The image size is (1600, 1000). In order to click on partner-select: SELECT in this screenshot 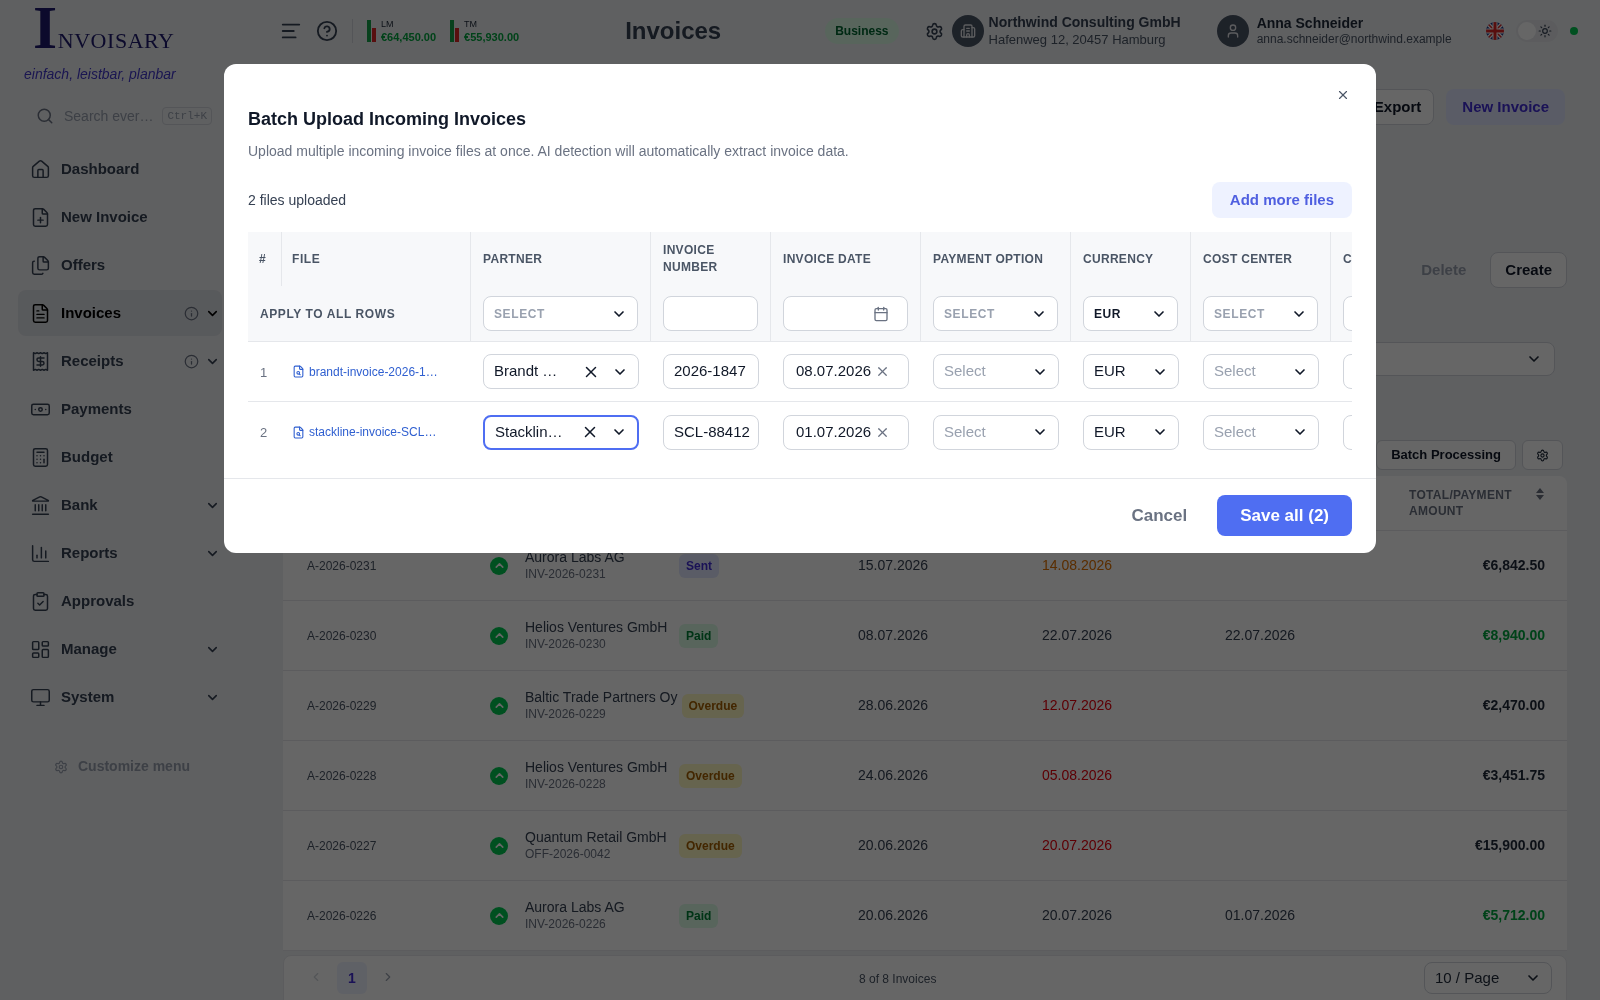, I will do `click(560, 313)`.